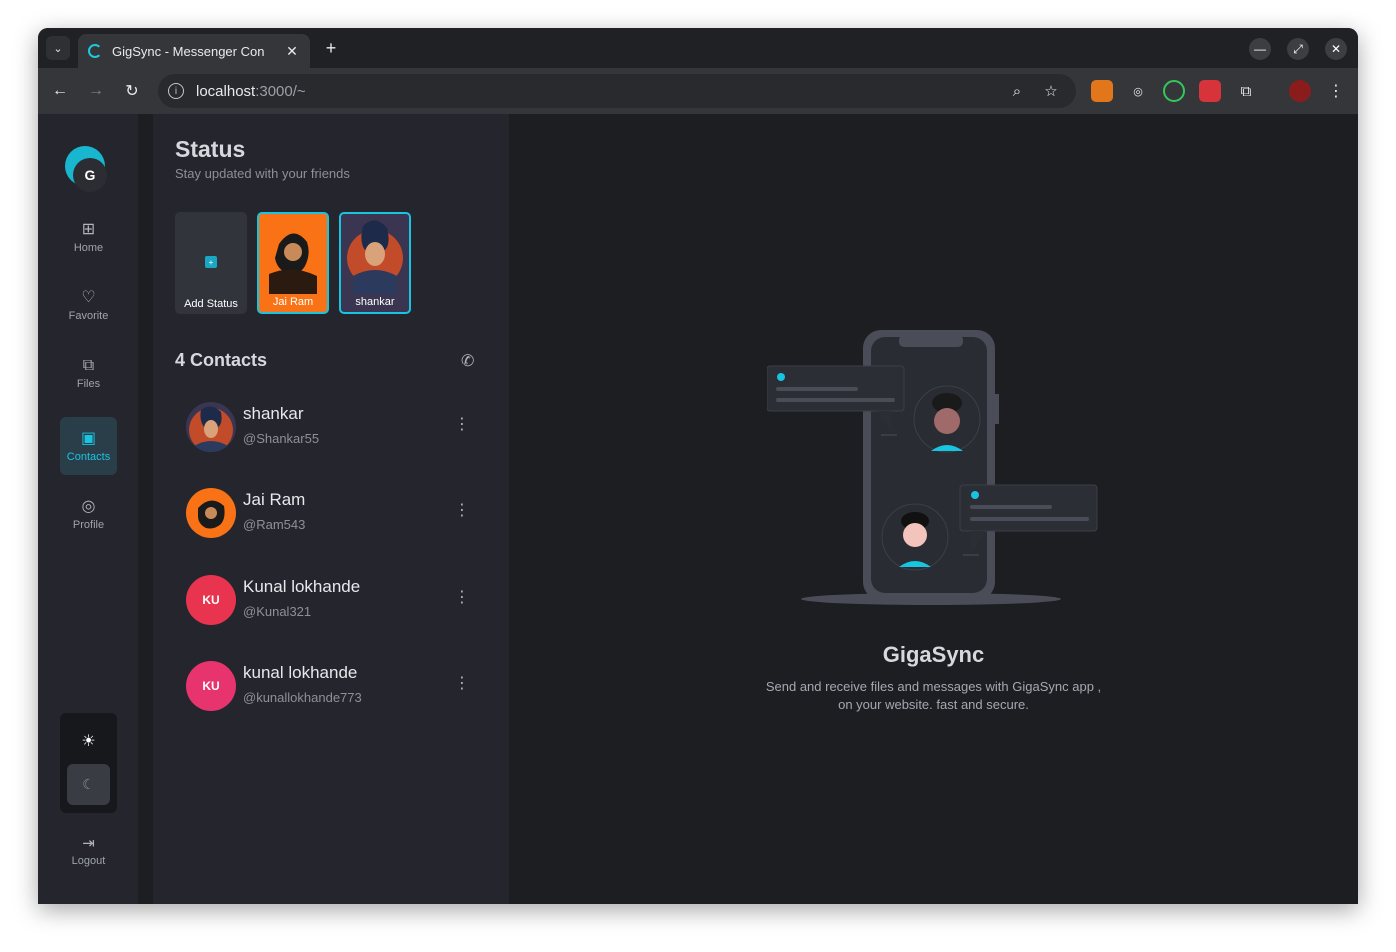  I want to click on sidebar-item-favorite: ♡ Favorite, so click(88, 305).